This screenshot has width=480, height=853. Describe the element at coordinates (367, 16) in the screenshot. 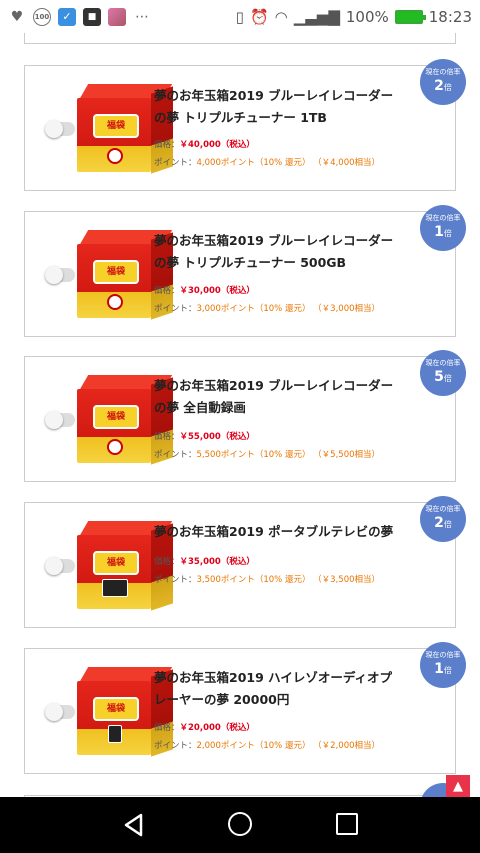

I see `battery-level: 100%` at that location.